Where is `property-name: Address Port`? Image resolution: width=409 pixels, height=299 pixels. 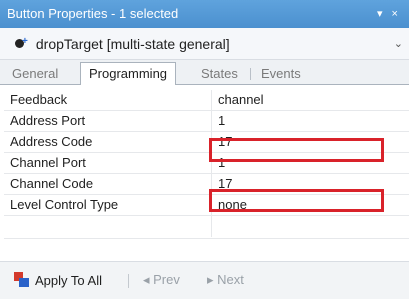
property-name: Address Port is located at coordinates (48, 120).